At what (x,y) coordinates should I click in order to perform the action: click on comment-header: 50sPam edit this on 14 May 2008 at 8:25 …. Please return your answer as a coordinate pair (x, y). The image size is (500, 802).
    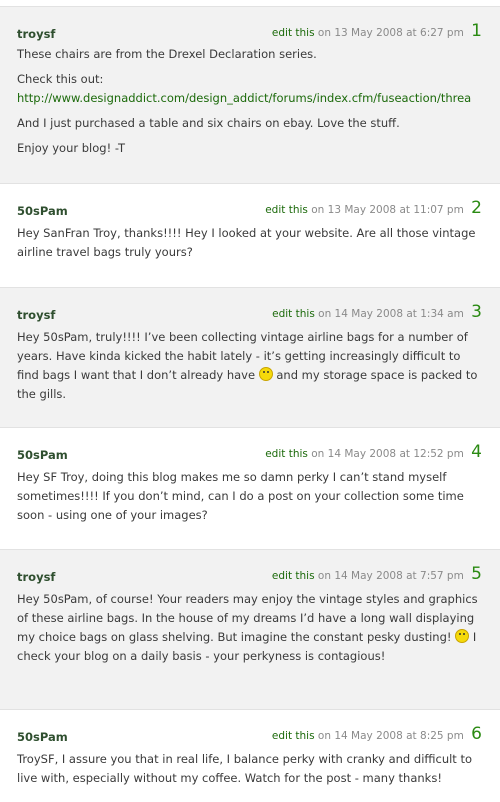
    Looking at the image, I should click on (249, 733).